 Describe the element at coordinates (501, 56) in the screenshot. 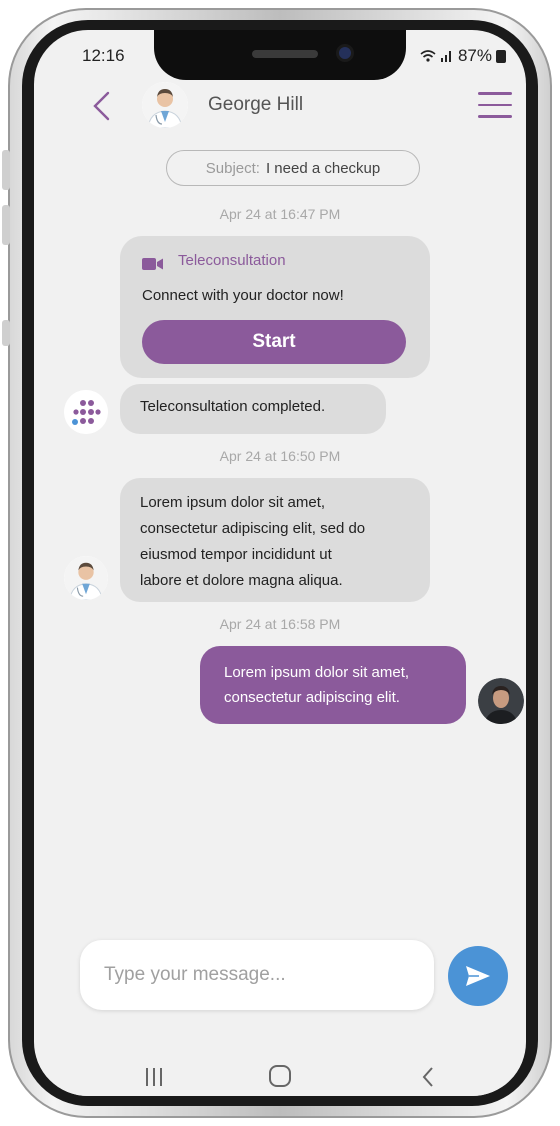

I see `battery-icon` at that location.